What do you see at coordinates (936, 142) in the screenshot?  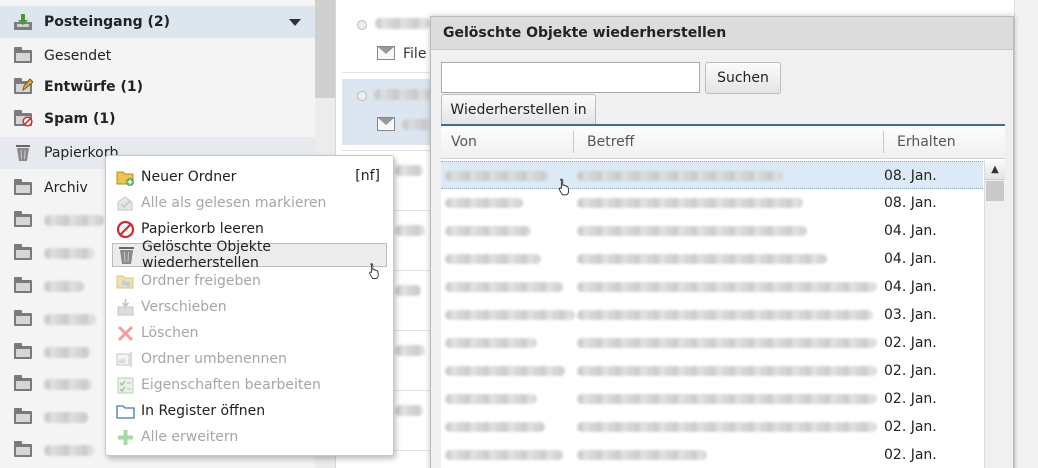 I see `column-header-received: Erhalten` at bounding box center [936, 142].